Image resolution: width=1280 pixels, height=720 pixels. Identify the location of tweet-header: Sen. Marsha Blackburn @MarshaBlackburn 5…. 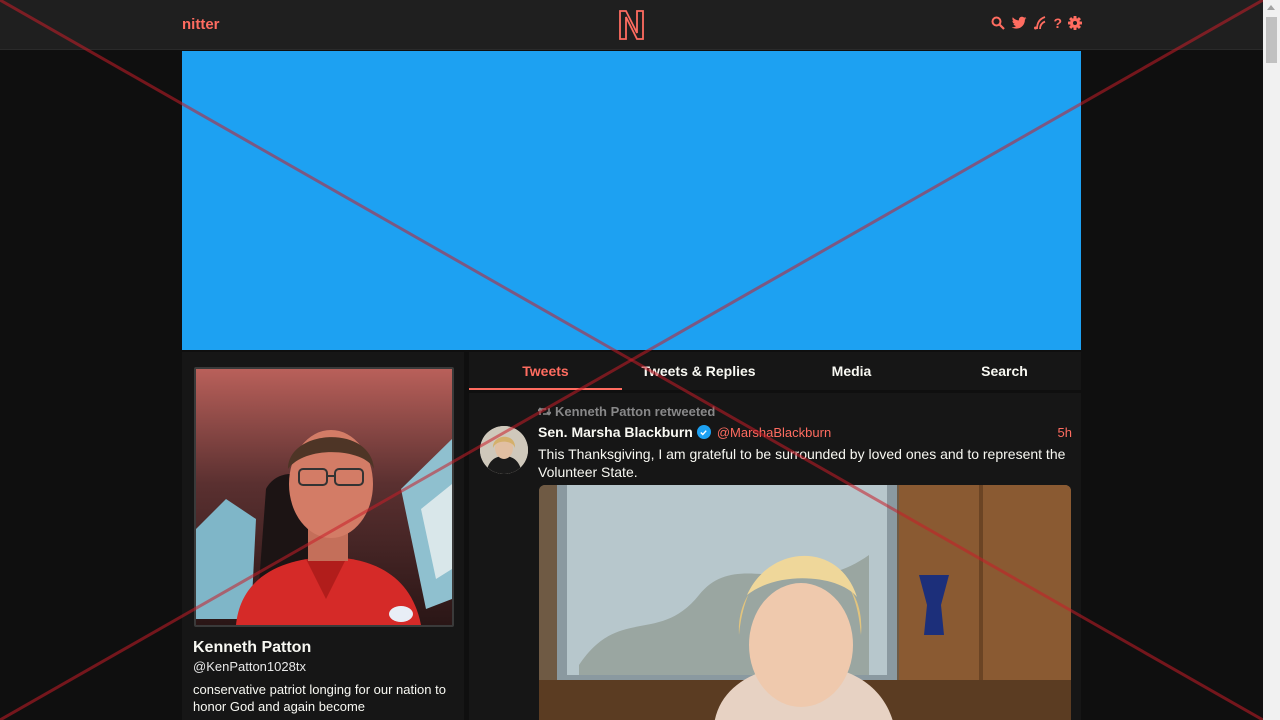
(805, 432).